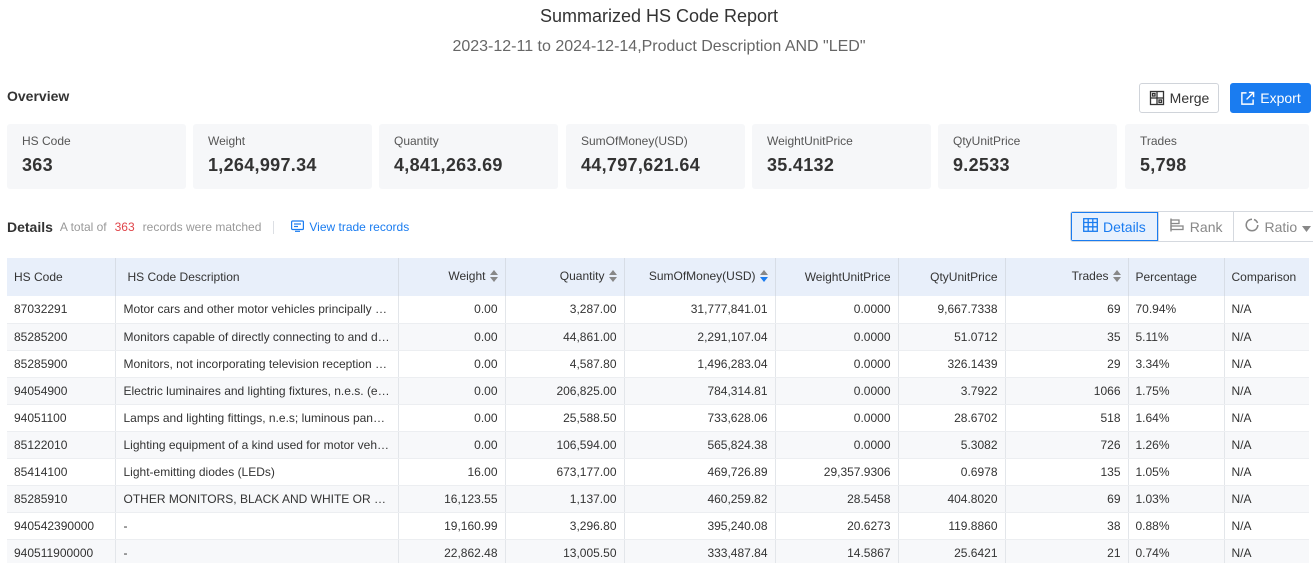 This screenshot has height=563, width=1313. I want to click on column-header-trades: Trades, so click(1067, 277).